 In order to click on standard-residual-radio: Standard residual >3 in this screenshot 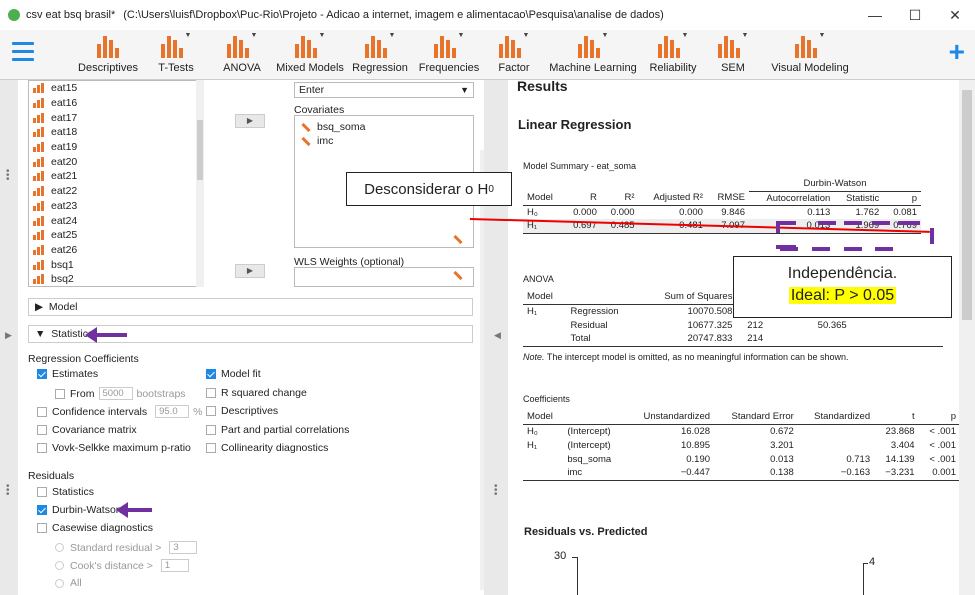, I will do `click(128, 547)`.